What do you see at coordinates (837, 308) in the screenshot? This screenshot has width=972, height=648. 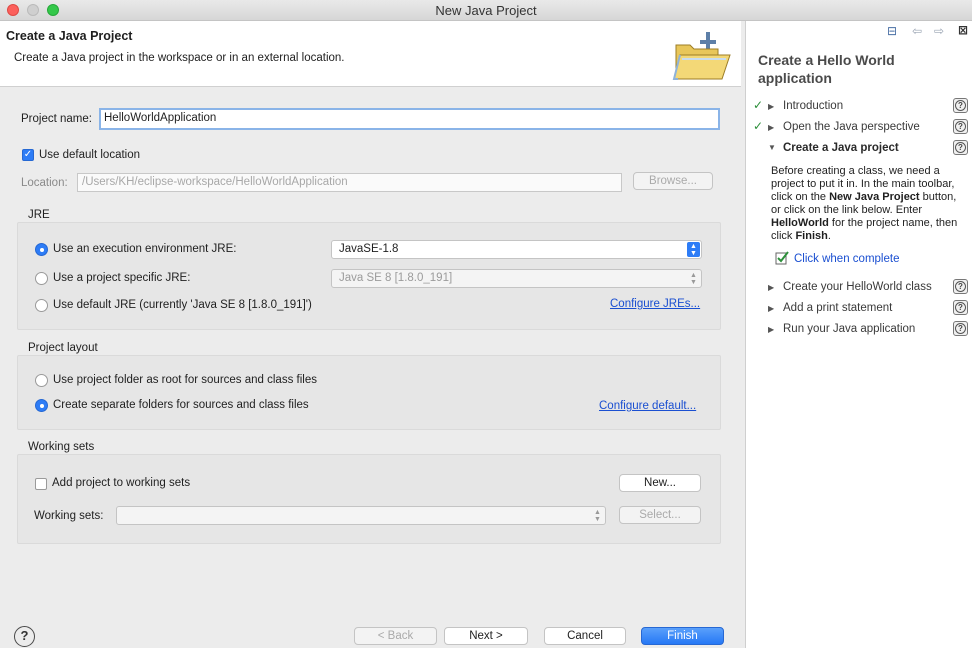 I see `cheatsheet-item-add-print-statement: Add a print statement` at bounding box center [837, 308].